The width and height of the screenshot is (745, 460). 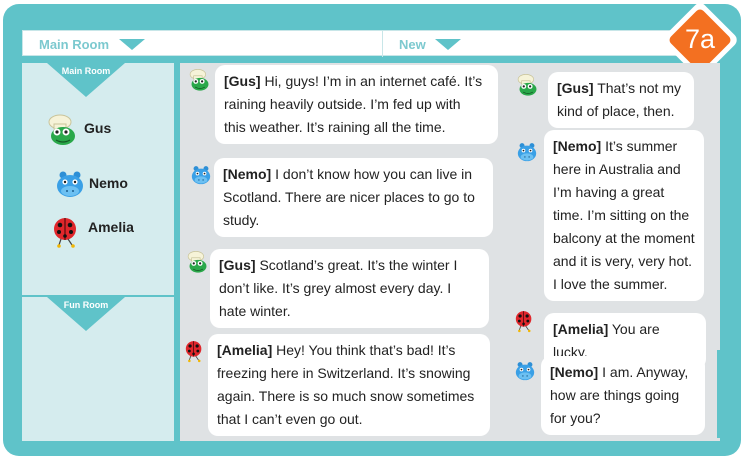 What do you see at coordinates (366, 350) in the screenshot?
I see `message-line: Hey! You think that’s bad! It’s` at bounding box center [366, 350].